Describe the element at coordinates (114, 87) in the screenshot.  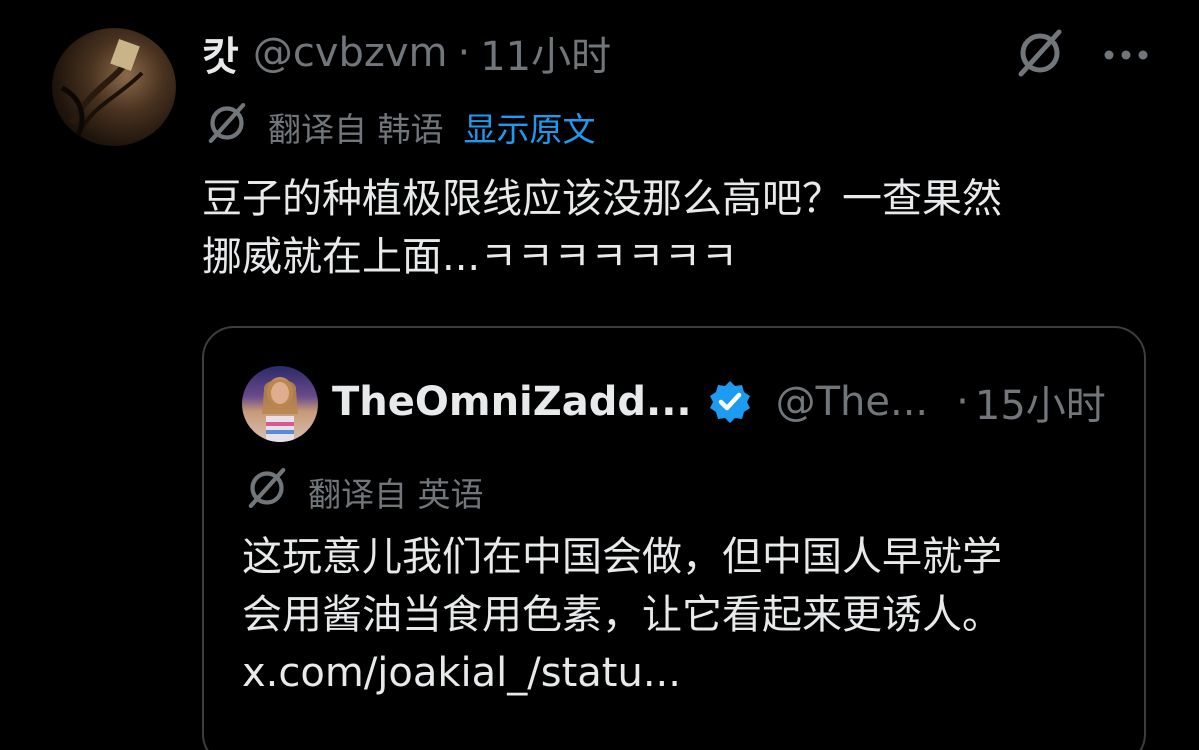
I see `author-avatar` at that location.